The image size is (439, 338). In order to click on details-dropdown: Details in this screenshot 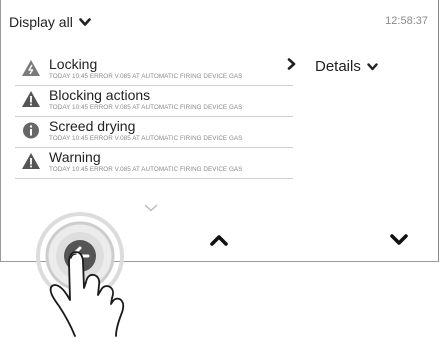, I will do `click(346, 66)`.